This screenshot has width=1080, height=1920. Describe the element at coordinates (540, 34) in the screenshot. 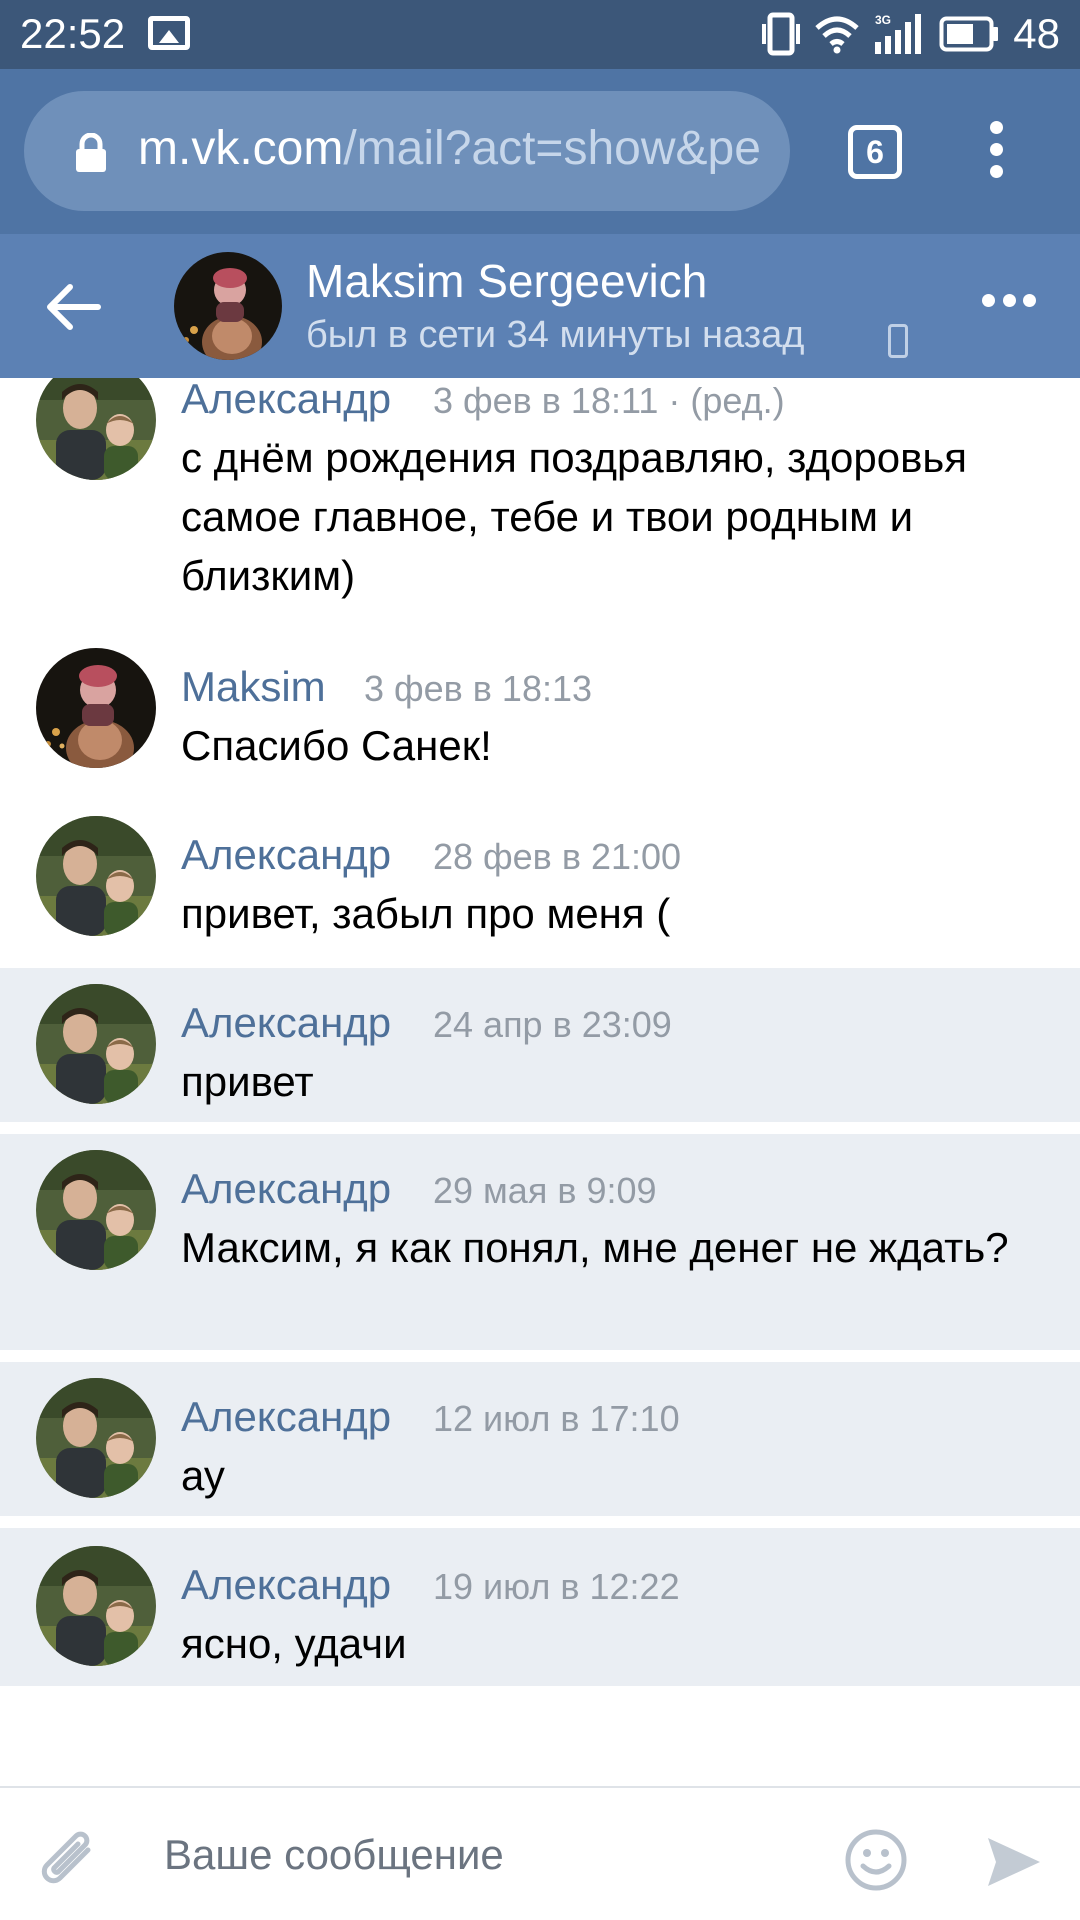

I see `status-bar: 22:52 3G 48` at that location.